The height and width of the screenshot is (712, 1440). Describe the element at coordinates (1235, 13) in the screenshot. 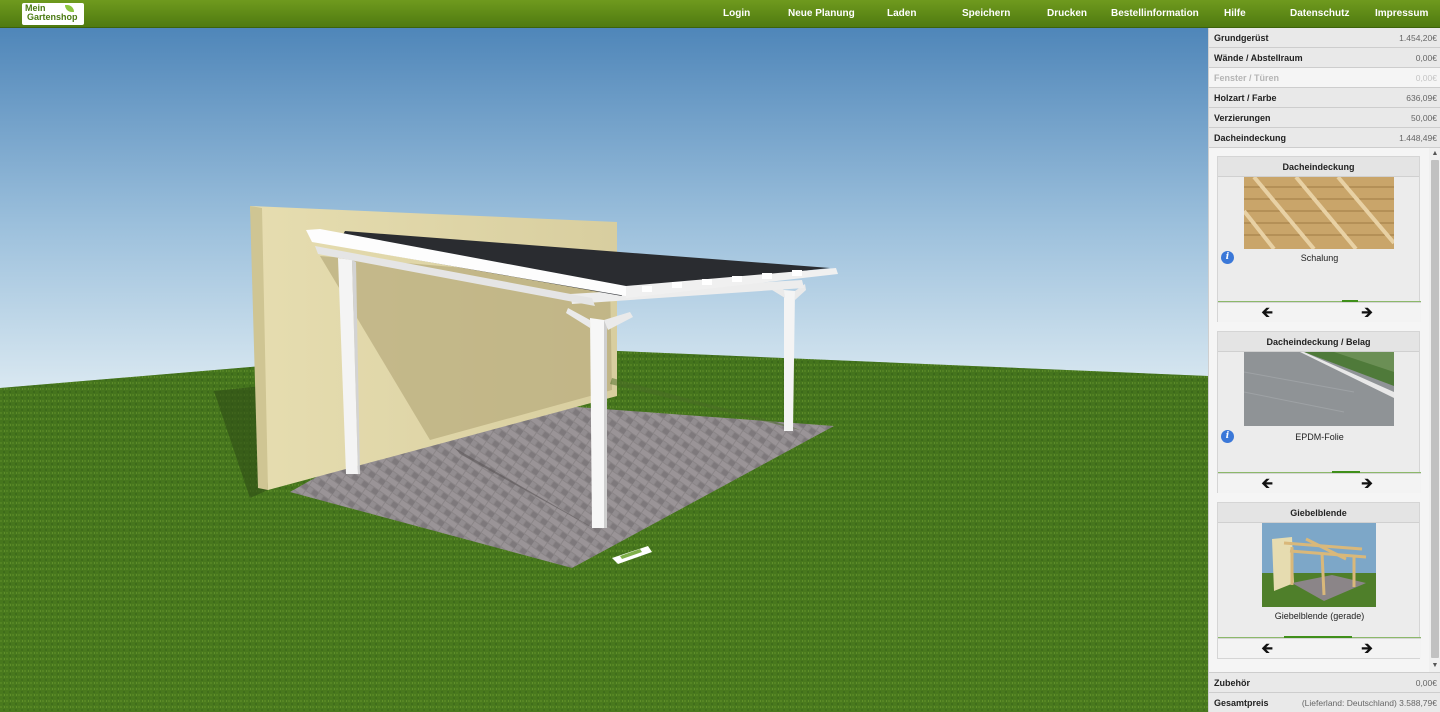

I see `nav-help: Hilfe` at that location.